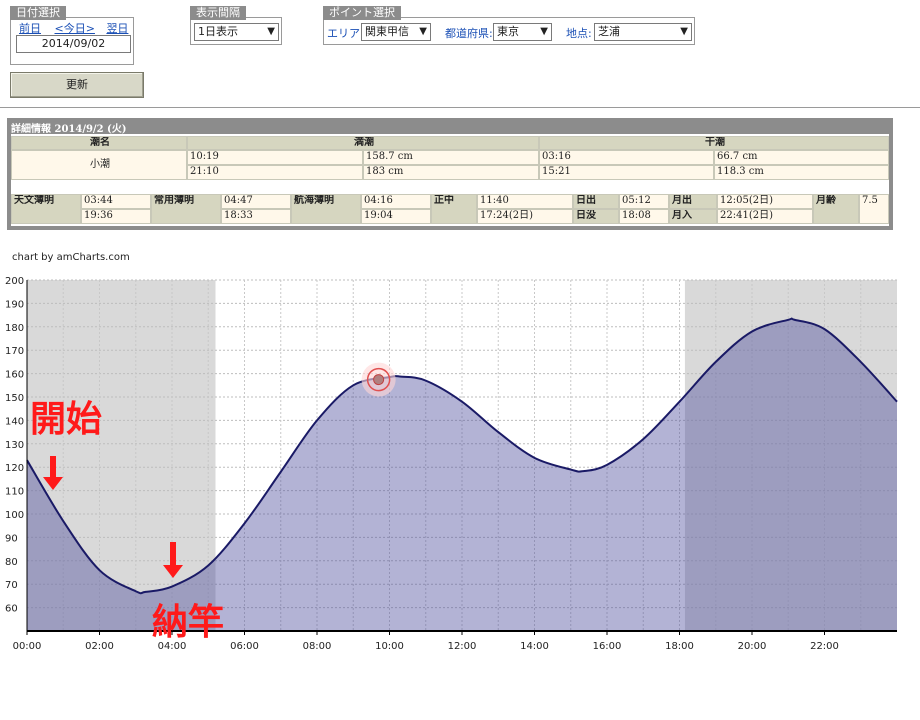 Image resolution: width=920 pixels, height=720 pixels. What do you see at coordinates (75, 28) in the screenshot?
I see `today-link: <今日>` at bounding box center [75, 28].